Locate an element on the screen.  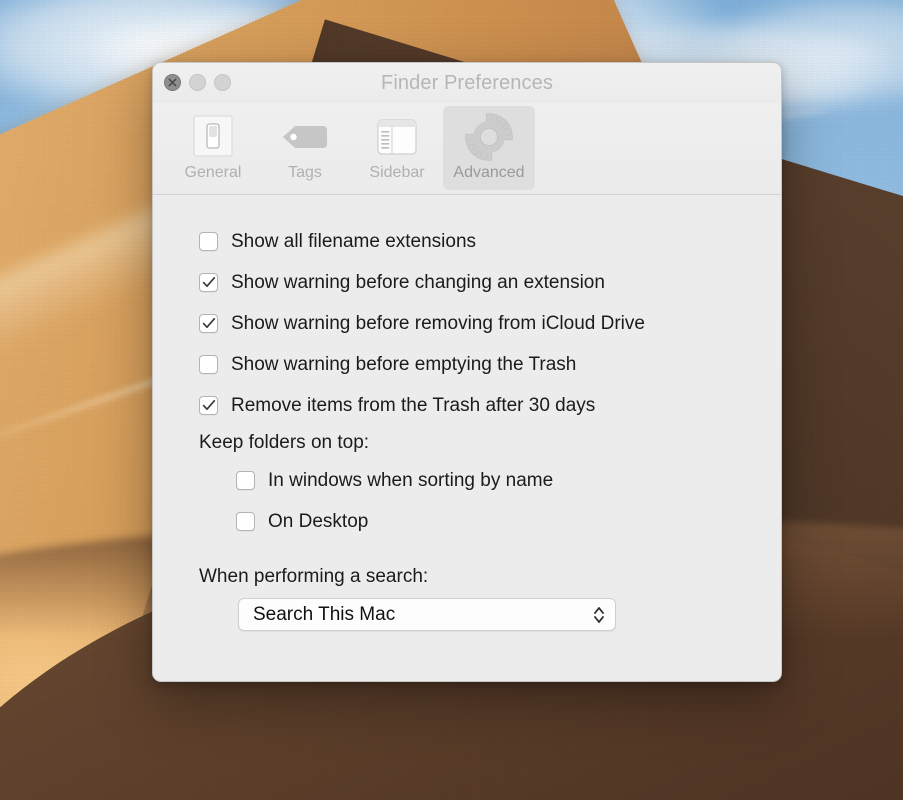
checkbox-show-all-filename-extensions is located at coordinates (208, 241).